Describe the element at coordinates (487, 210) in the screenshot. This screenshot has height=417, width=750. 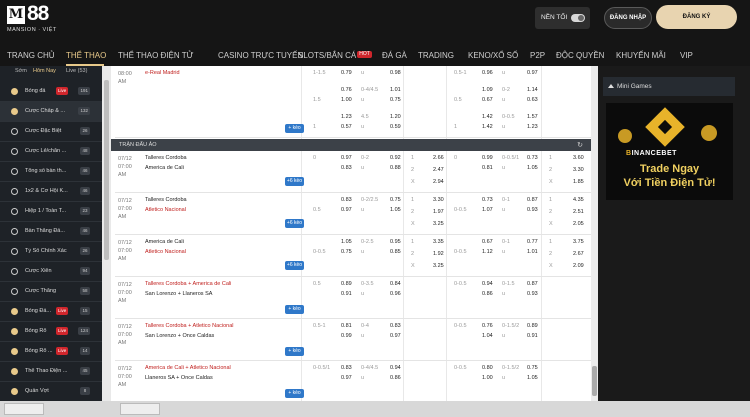
I see `odds-home: 1.07` at that location.